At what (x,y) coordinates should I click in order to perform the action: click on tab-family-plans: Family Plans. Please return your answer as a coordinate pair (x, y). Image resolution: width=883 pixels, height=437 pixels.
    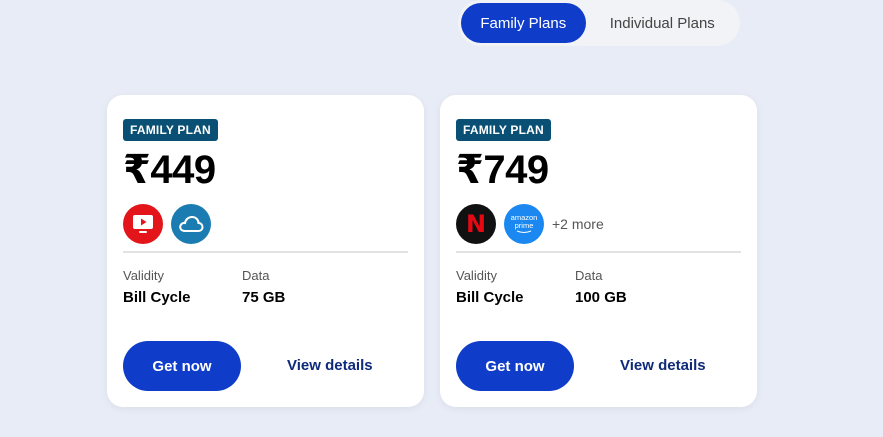
    Looking at the image, I should click on (523, 23).